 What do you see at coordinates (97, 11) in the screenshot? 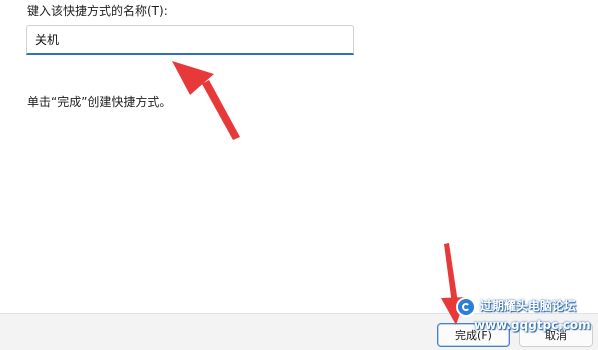
I see `shortcut-name-label: 键入该快捷方式的名称(T):` at bounding box center [97, 11].